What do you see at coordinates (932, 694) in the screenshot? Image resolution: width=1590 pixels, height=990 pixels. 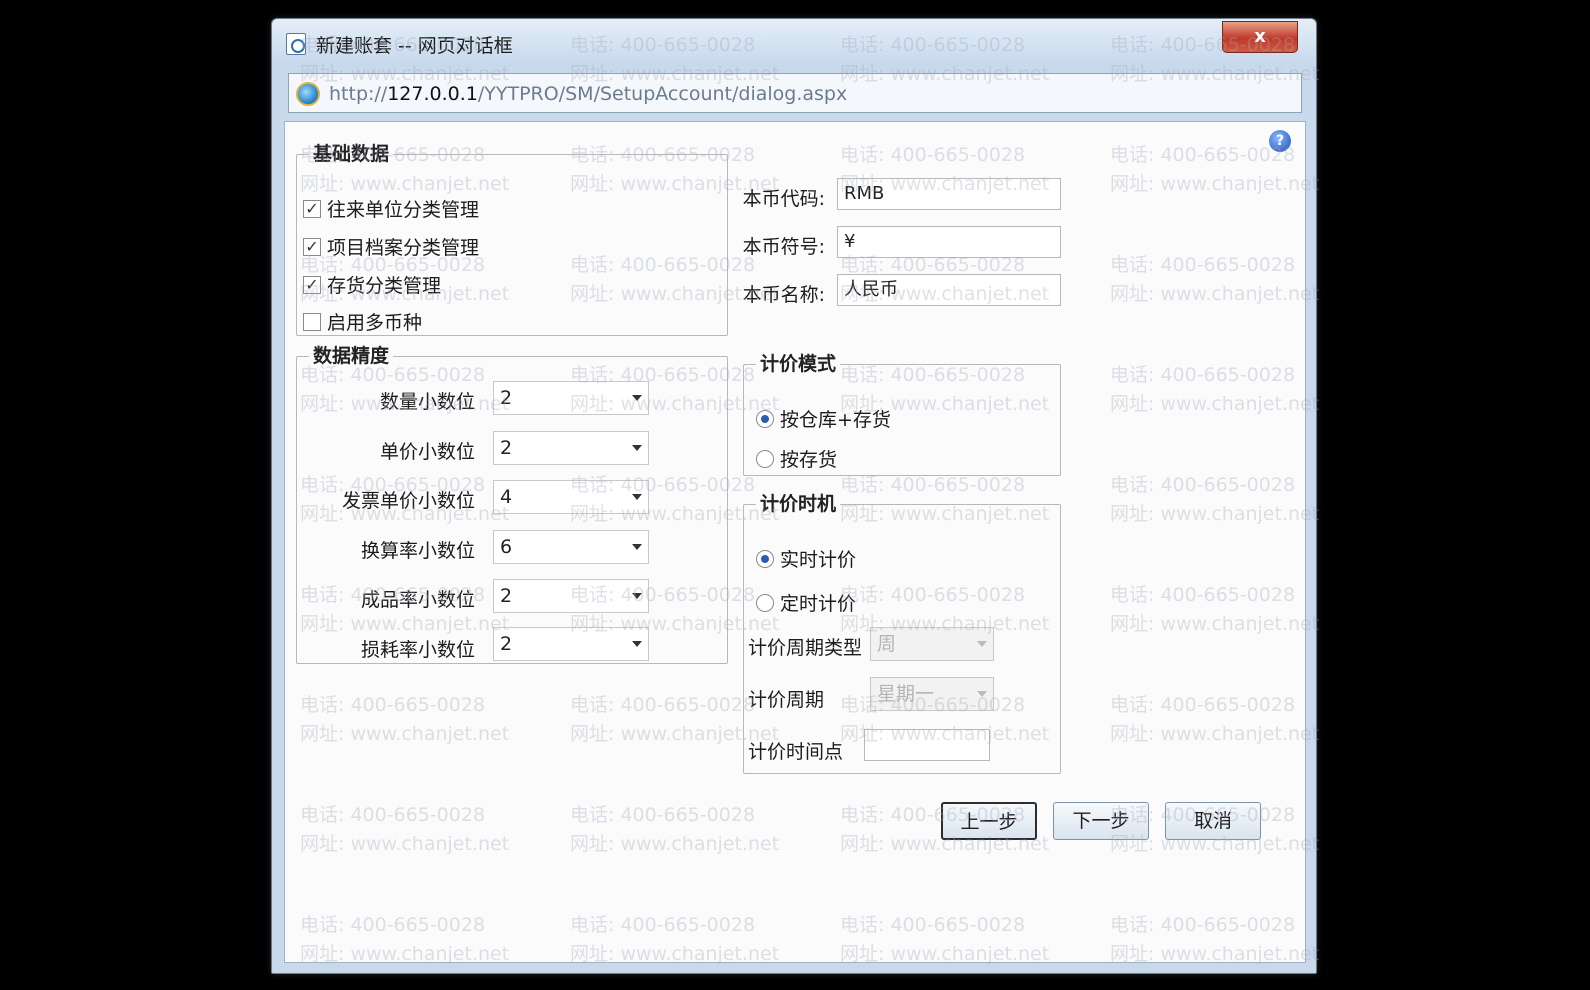 I see `period-select: 星期一` at bounding box center [932, 694].